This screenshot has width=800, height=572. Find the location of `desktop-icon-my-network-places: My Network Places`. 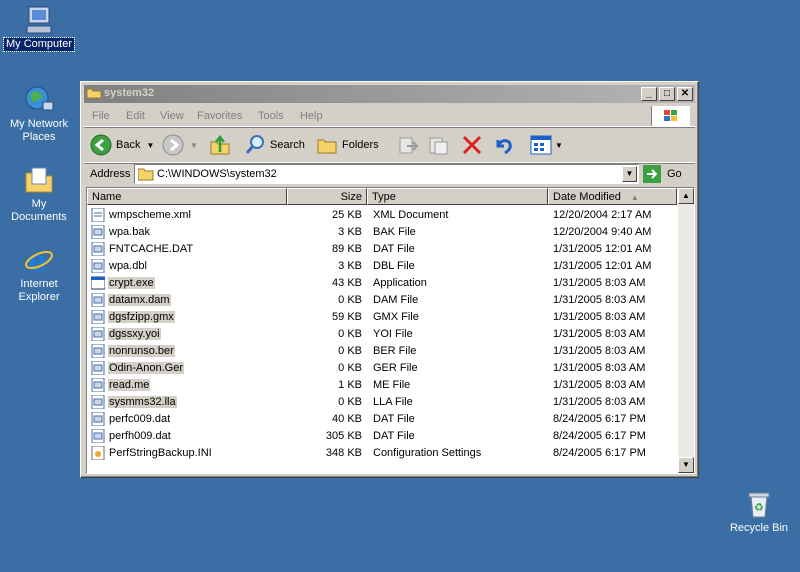

desktop-icon-my-network-places: My Network Places is located at coordinates (39, 114).